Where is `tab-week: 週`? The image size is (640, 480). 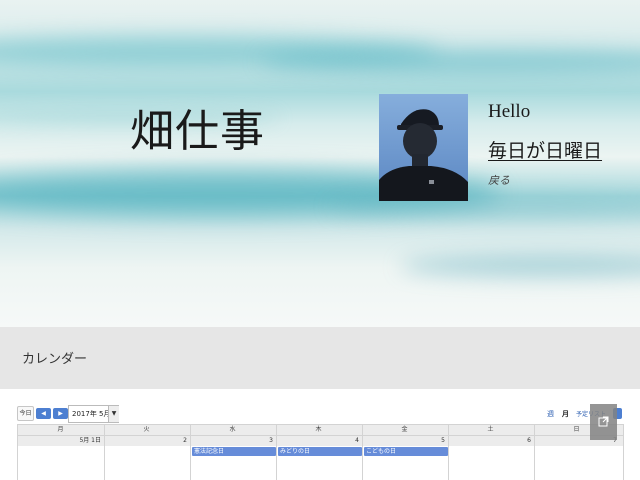 tab-week: 週 is located at coordinates (550, 414).